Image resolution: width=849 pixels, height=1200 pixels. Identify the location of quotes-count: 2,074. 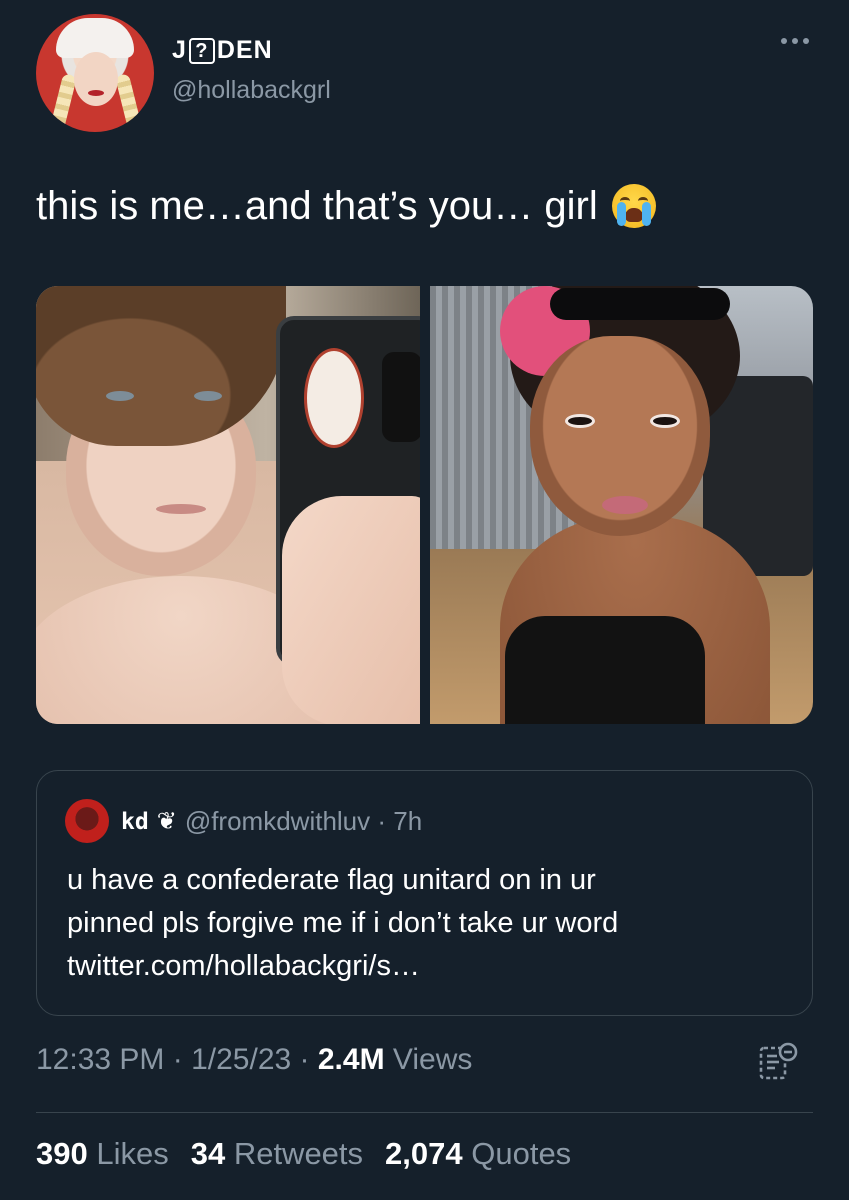
(424, 1153).